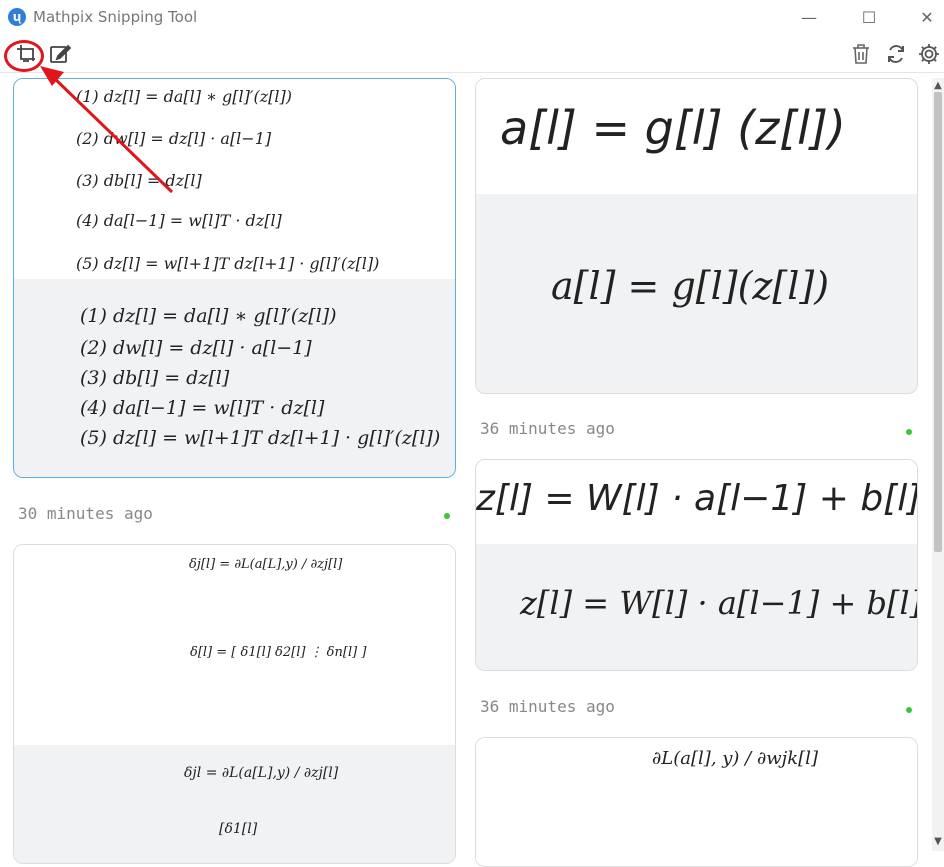 The width and height of the screenshot is (944, 867). Describe the element at coordinates (861, 54) in the screenshot. I see `trash-icon` at that location.